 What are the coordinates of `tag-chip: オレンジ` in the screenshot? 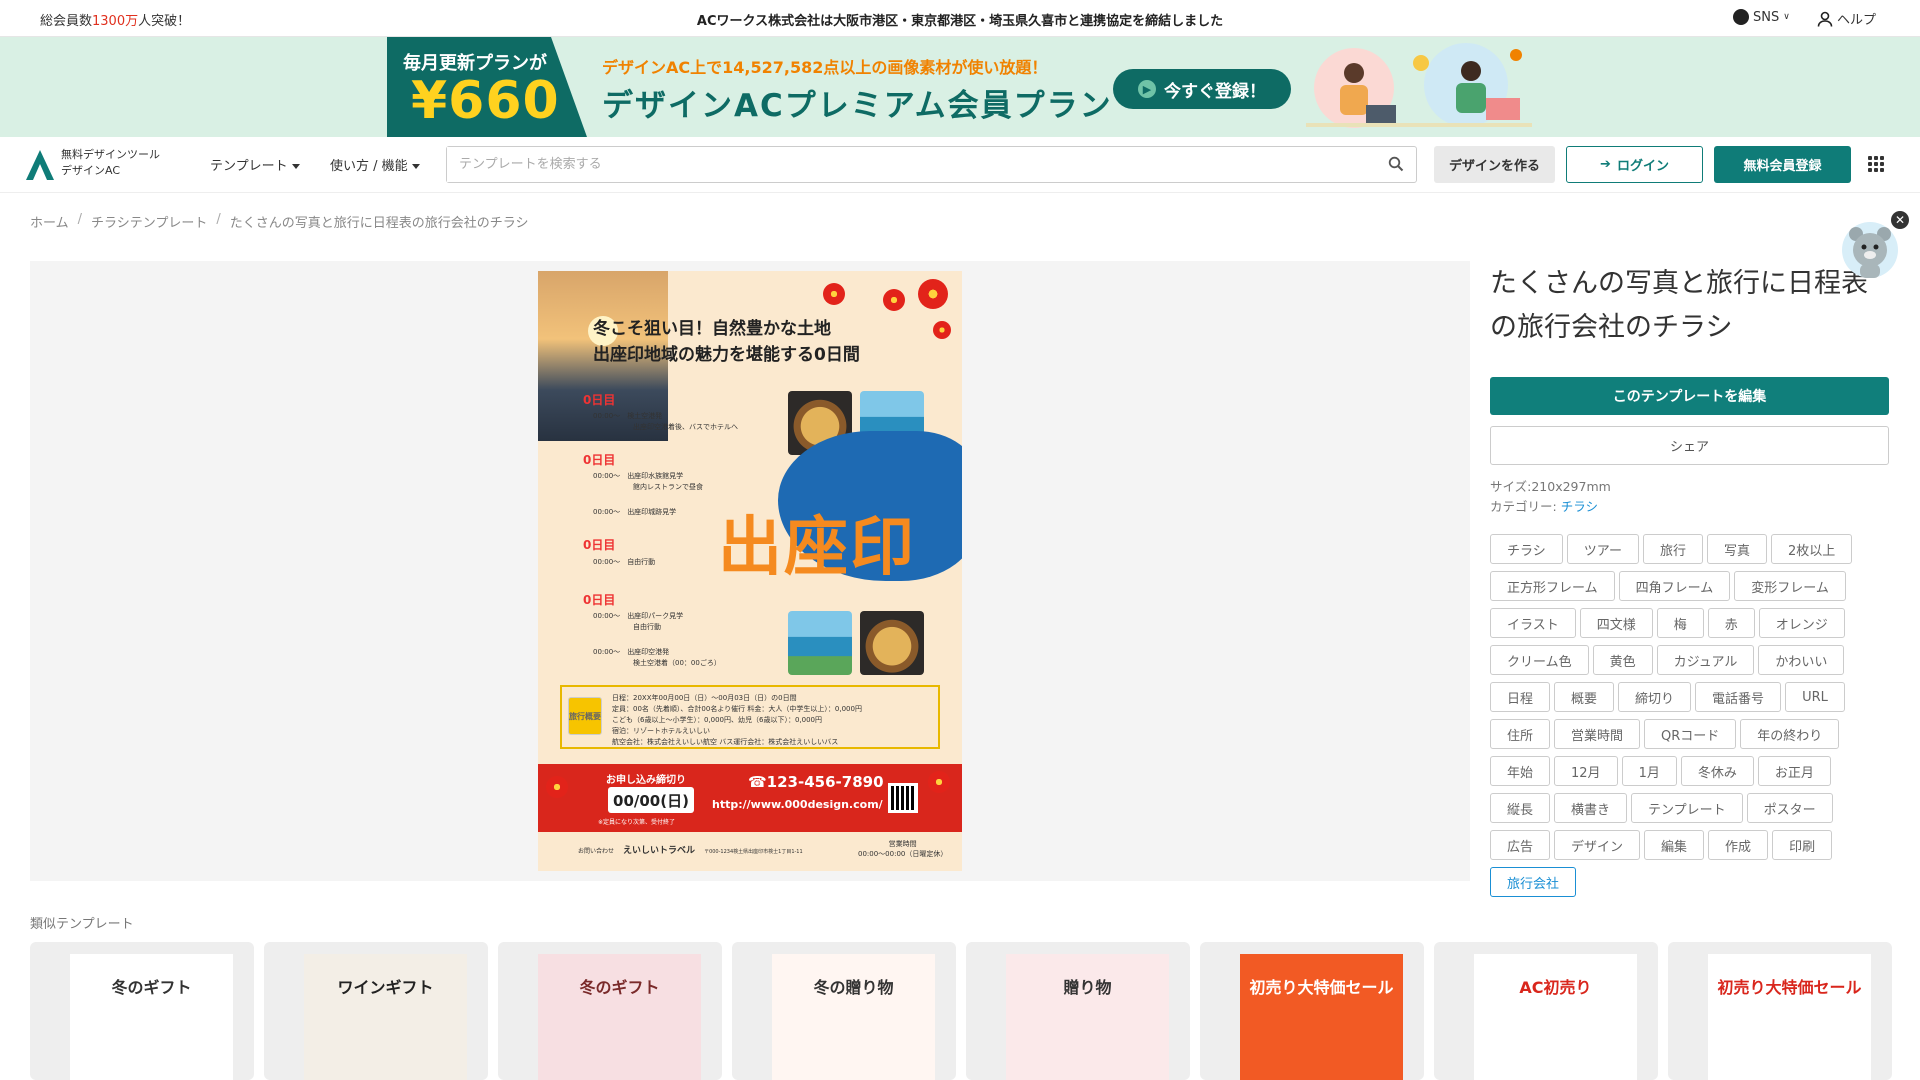 It's located at (1801, 623).